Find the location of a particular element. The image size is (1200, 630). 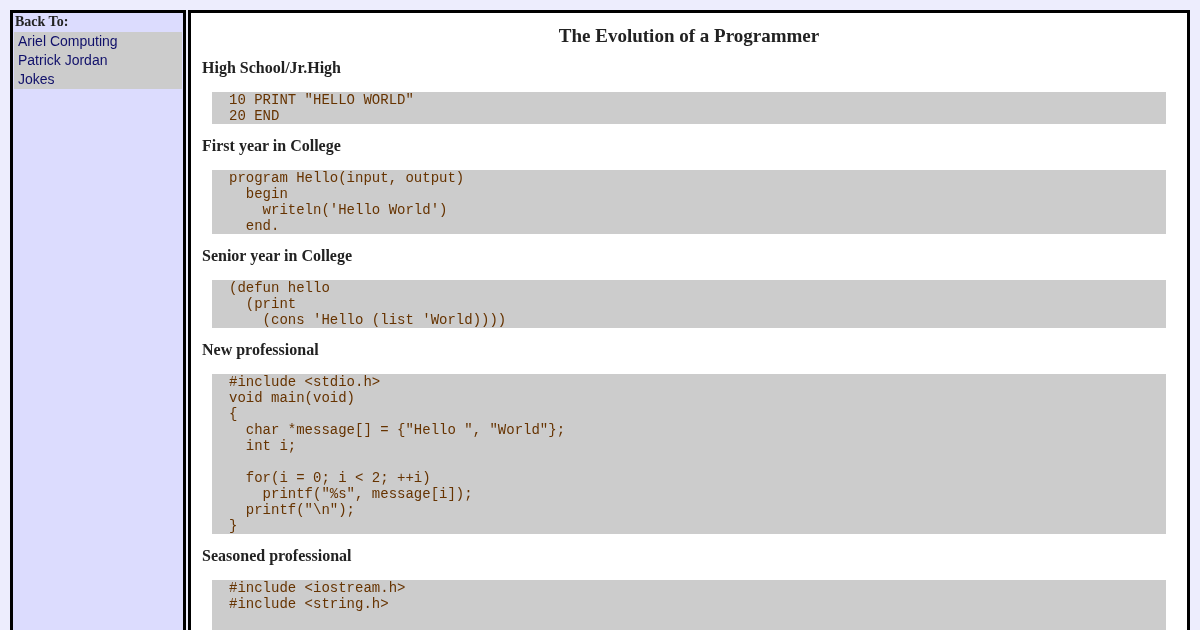

nav-link: Jokes is located at coordinates (36, 79).